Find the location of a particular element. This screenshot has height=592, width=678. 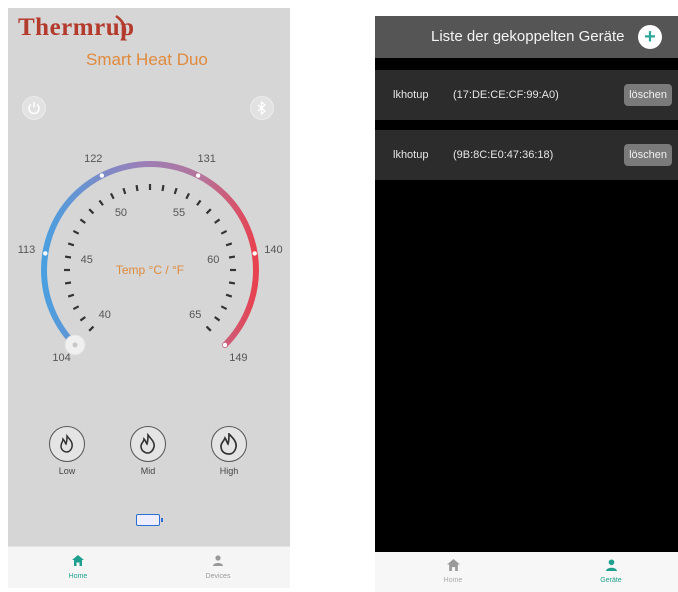

plus-icon: + is located at coordinates (650, 37).